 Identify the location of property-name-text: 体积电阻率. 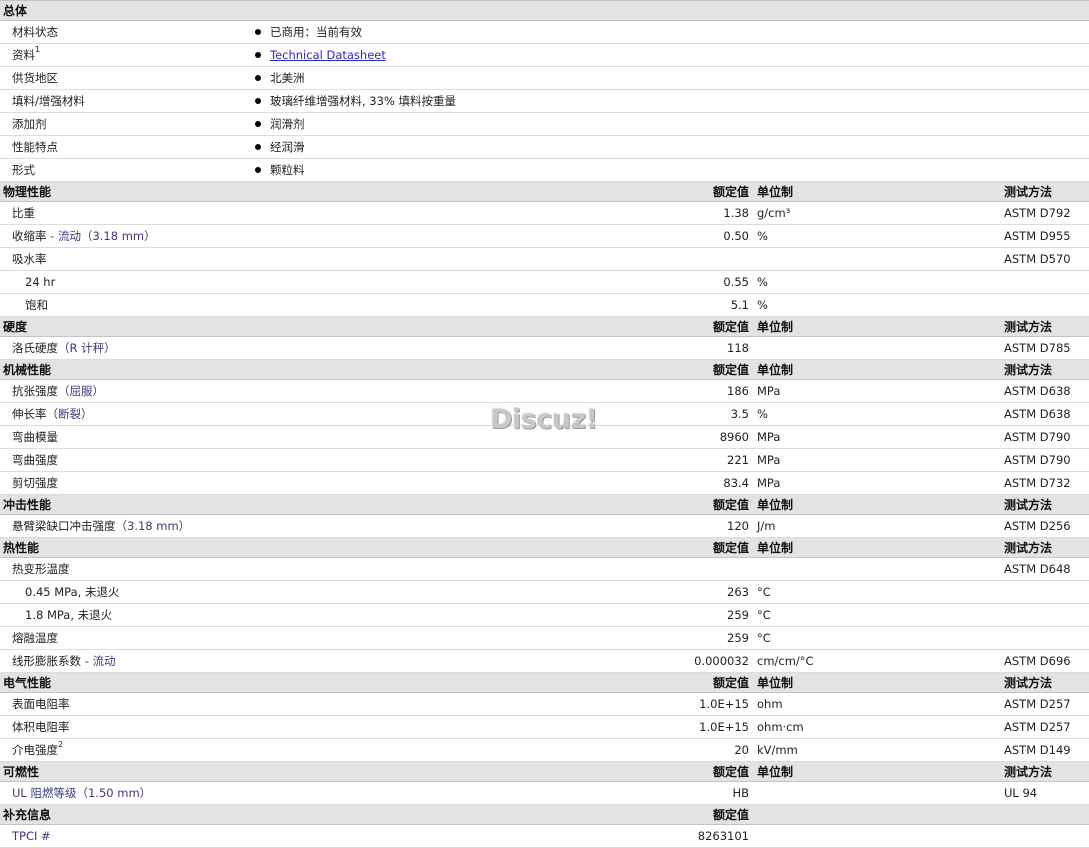
(41, 727).